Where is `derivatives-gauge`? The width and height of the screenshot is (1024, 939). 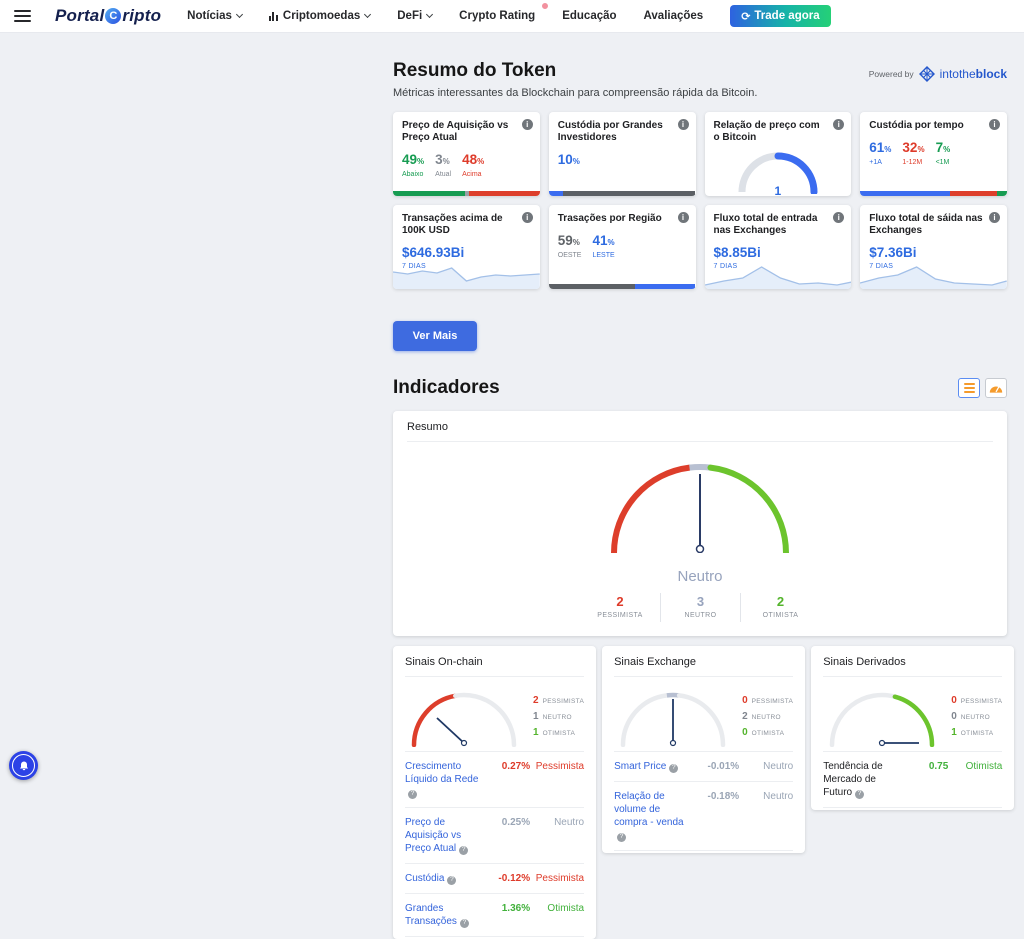 derivatives-gauge is located at coordinates (882, 719).